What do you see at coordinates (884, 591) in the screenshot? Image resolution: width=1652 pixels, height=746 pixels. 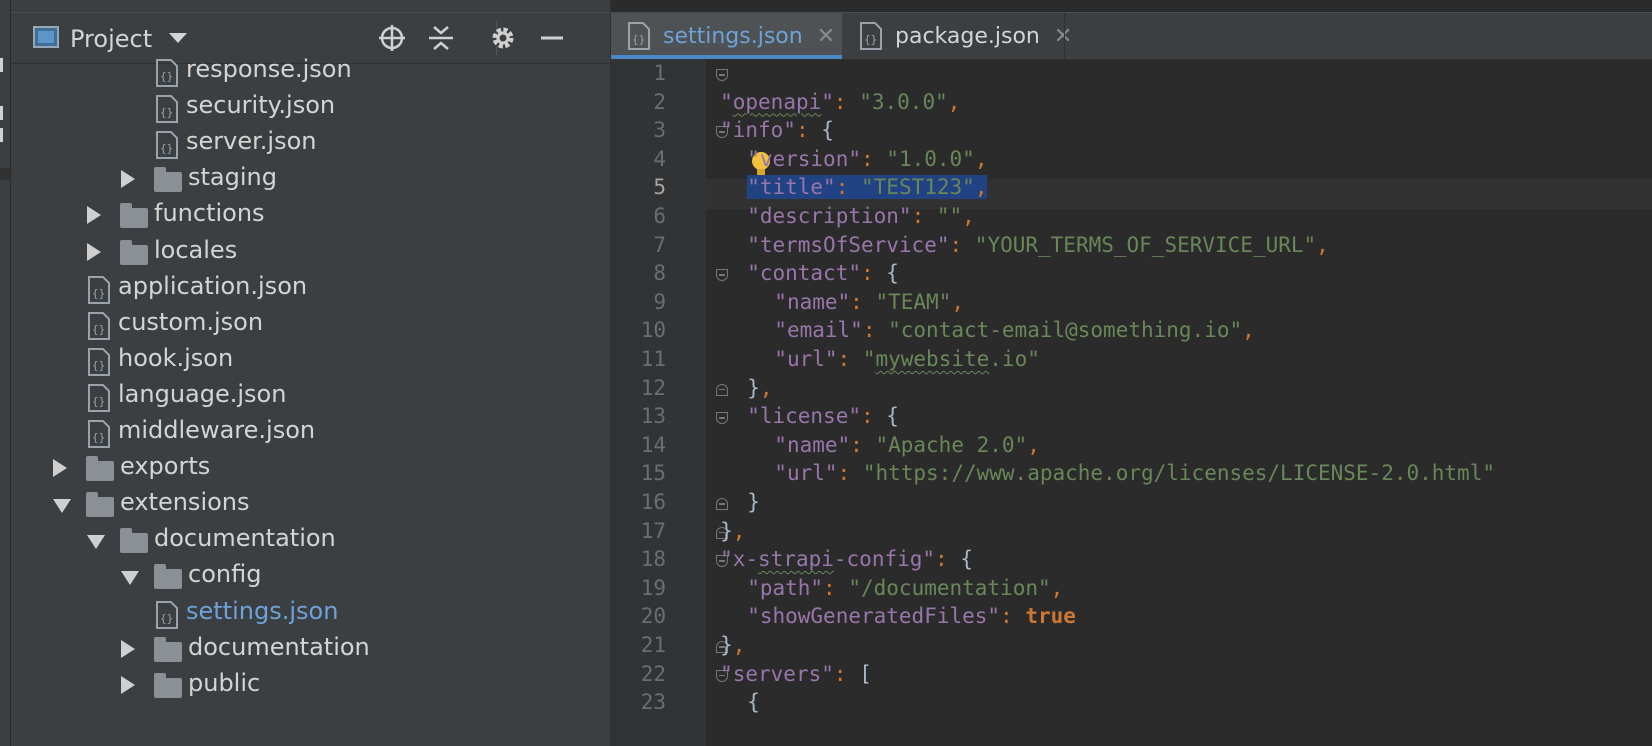 I see `code-line: "path": "/documentation",` at bounding box center [884, 591].